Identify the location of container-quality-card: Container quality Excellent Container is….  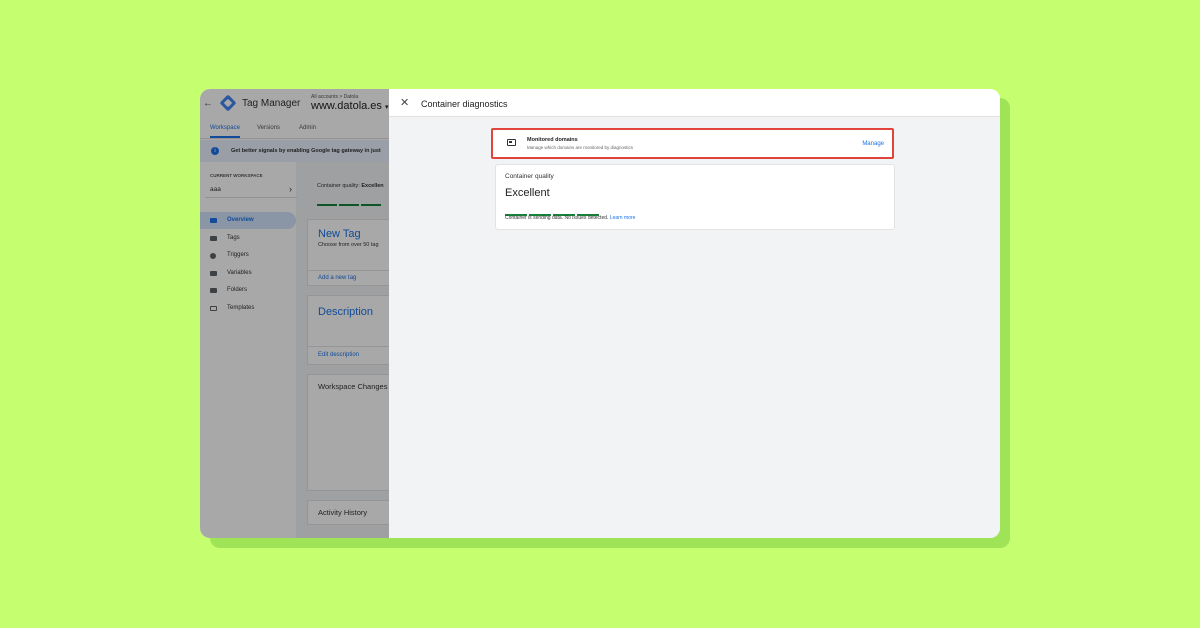
(695, 197).